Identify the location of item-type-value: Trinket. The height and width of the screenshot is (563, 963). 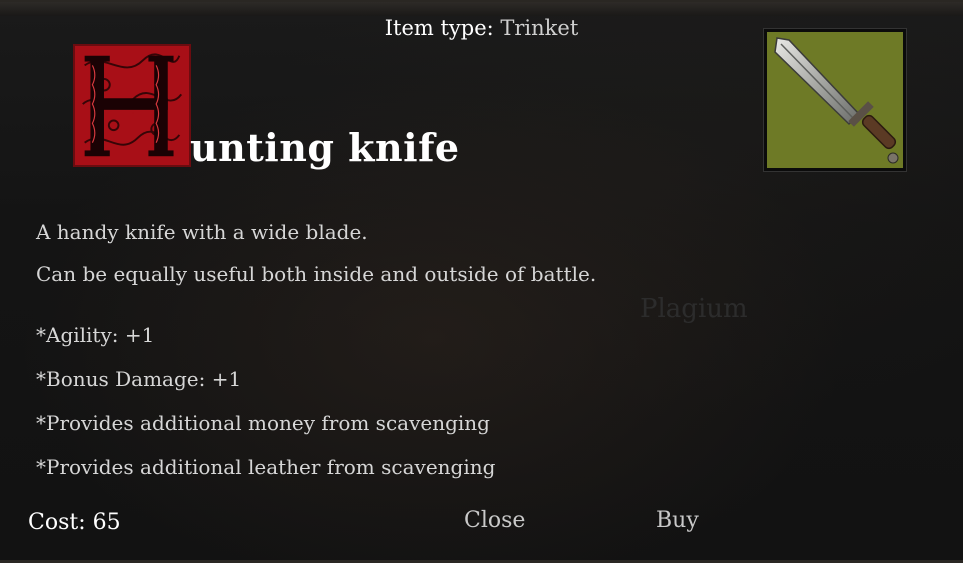
(539, 28).